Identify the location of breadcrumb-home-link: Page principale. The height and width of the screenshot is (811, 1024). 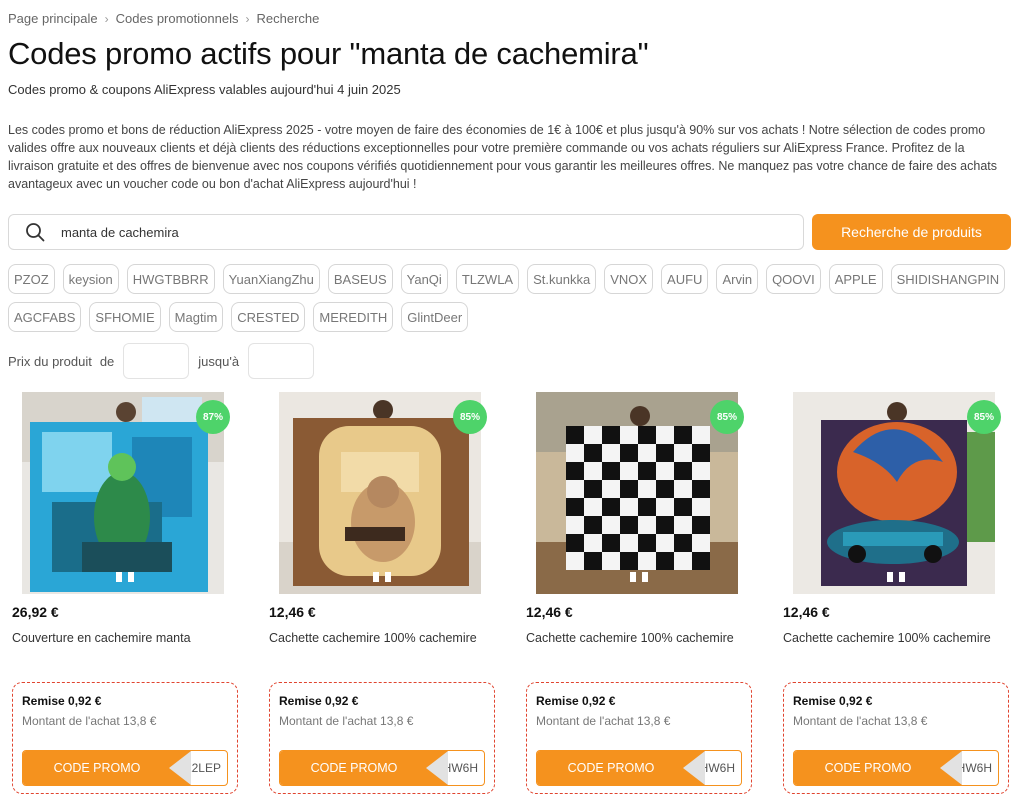
(53, 18).